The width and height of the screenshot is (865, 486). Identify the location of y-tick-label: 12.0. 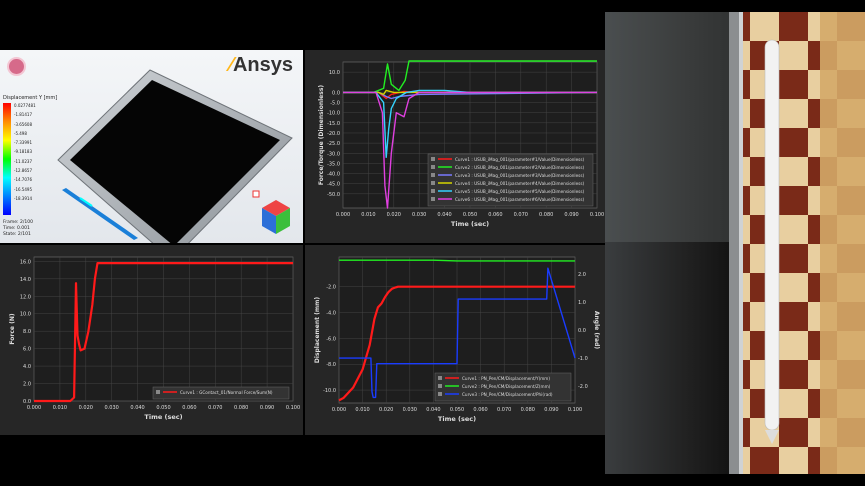
(25, 297).